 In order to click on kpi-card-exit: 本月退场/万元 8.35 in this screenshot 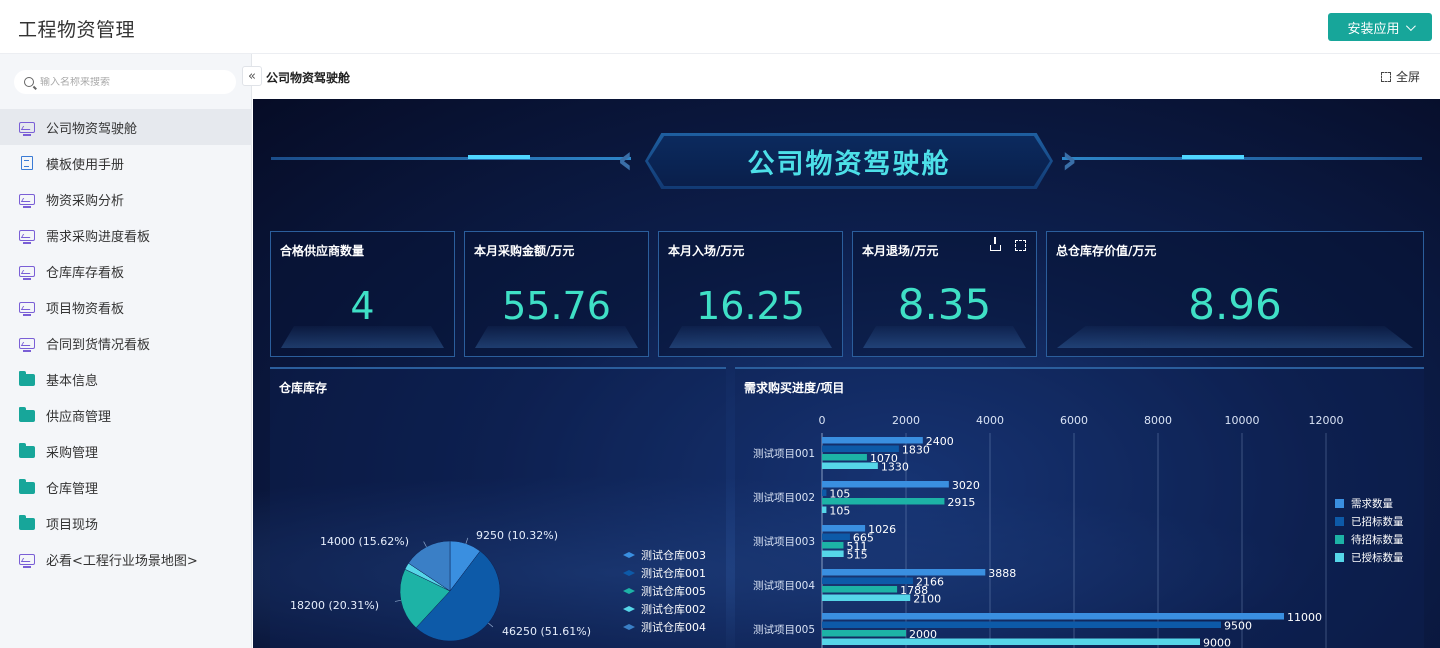, I will do `click(944, 294)`.